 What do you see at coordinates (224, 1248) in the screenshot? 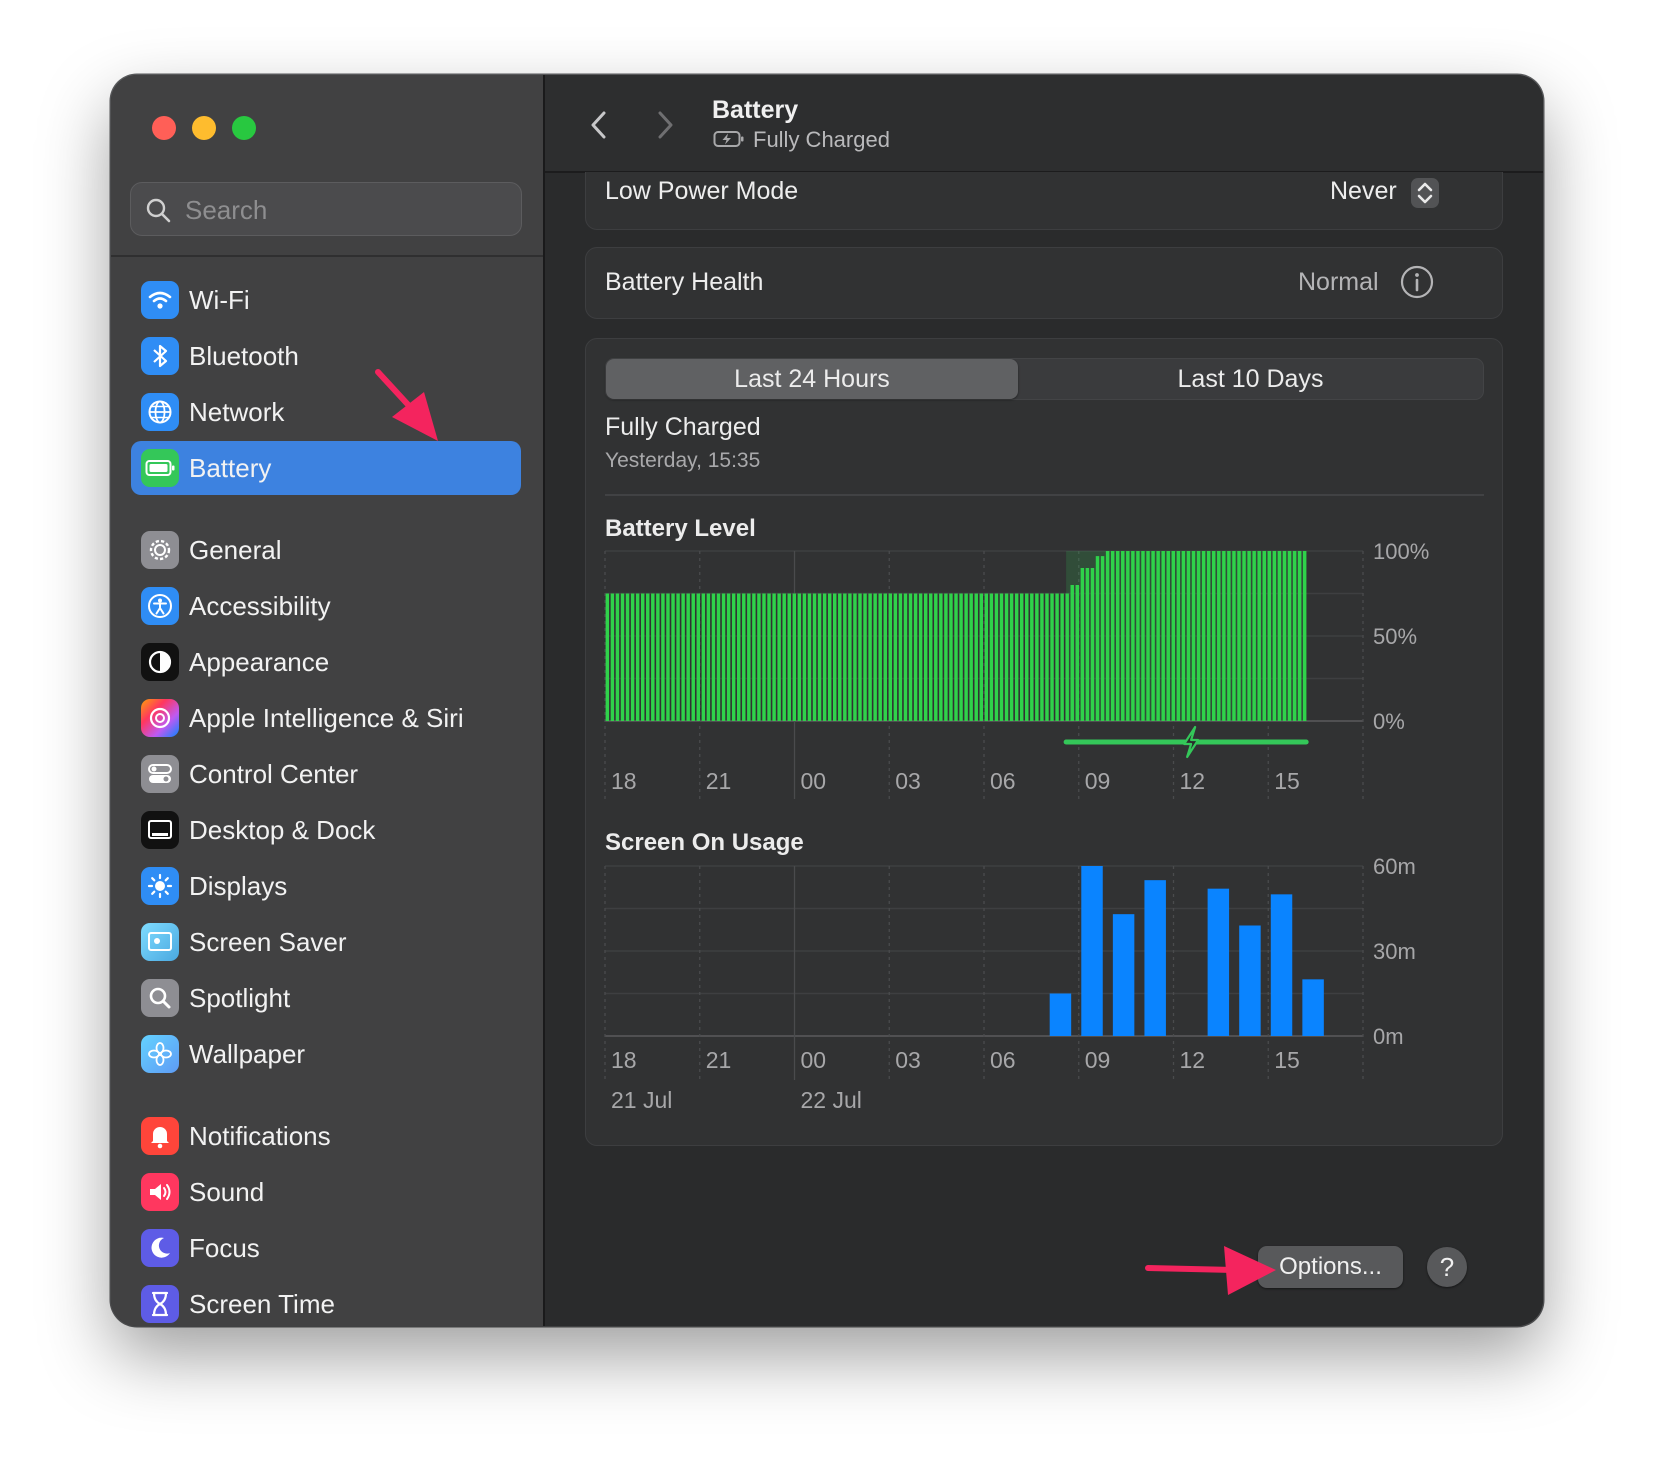
I see `sidebar-item-label: Focus` at bounding box center [224, 1248].